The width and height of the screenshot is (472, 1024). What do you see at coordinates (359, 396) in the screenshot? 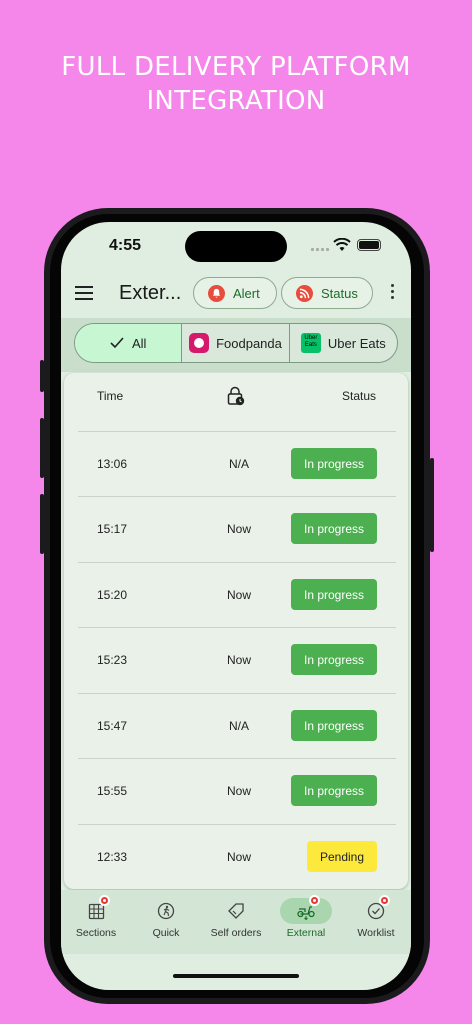
I see `column-header-status: Status` at bounding box center [359, 396].